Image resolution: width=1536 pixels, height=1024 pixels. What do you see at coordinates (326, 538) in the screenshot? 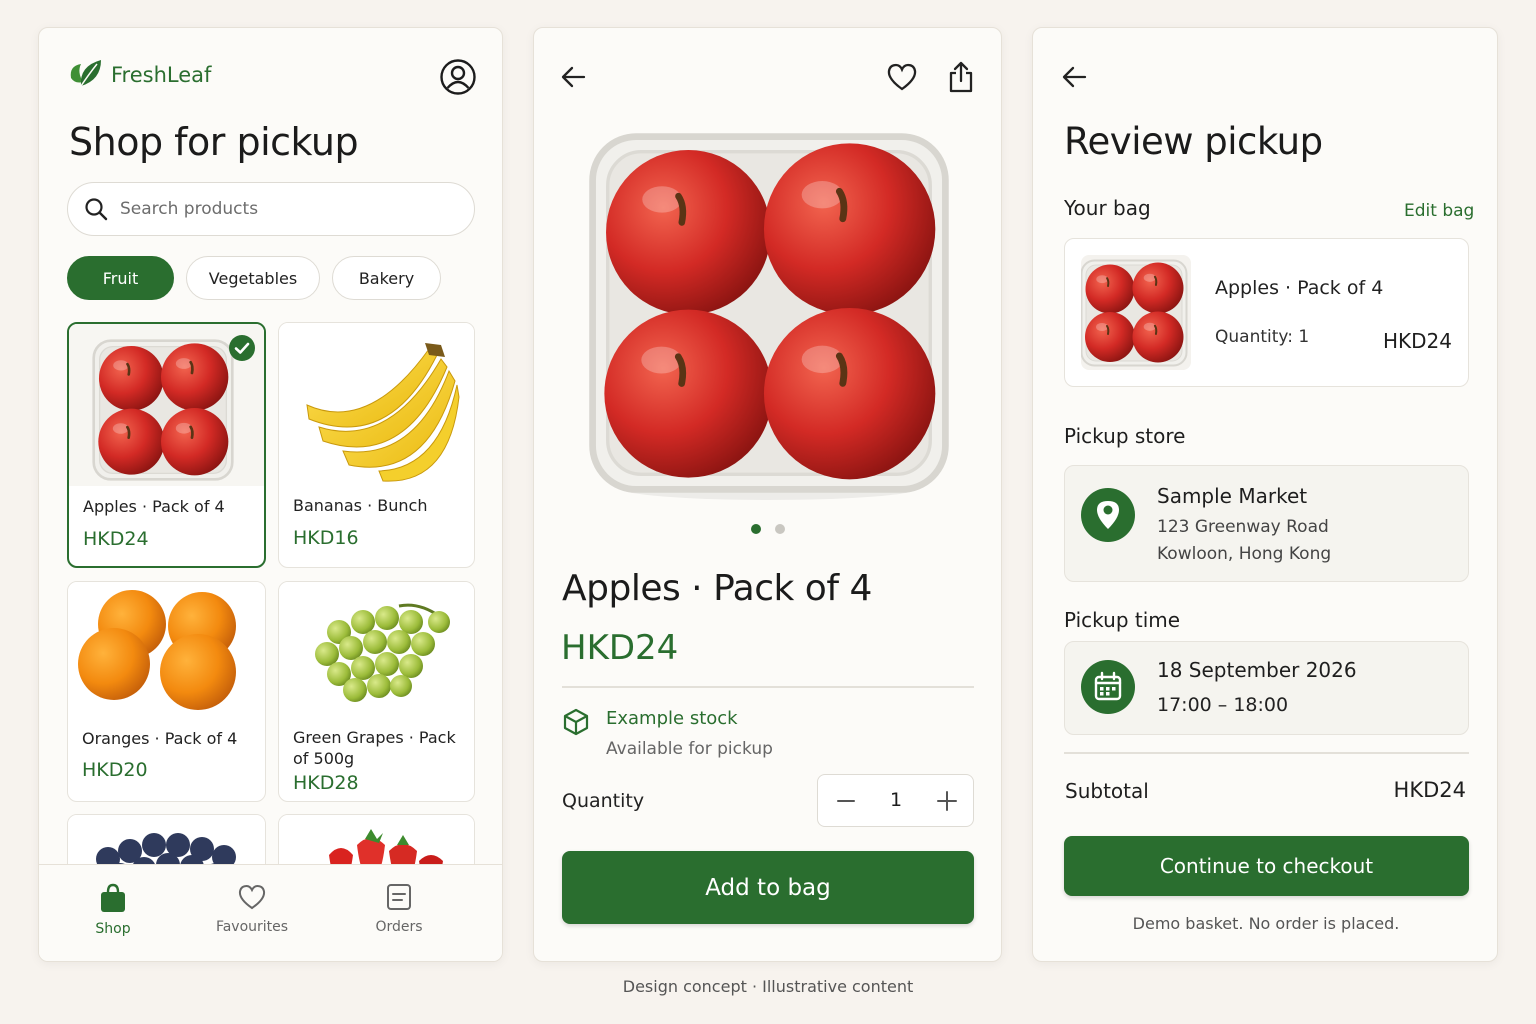
I see `product-price: HKD16` at bounding box center [326, 538].